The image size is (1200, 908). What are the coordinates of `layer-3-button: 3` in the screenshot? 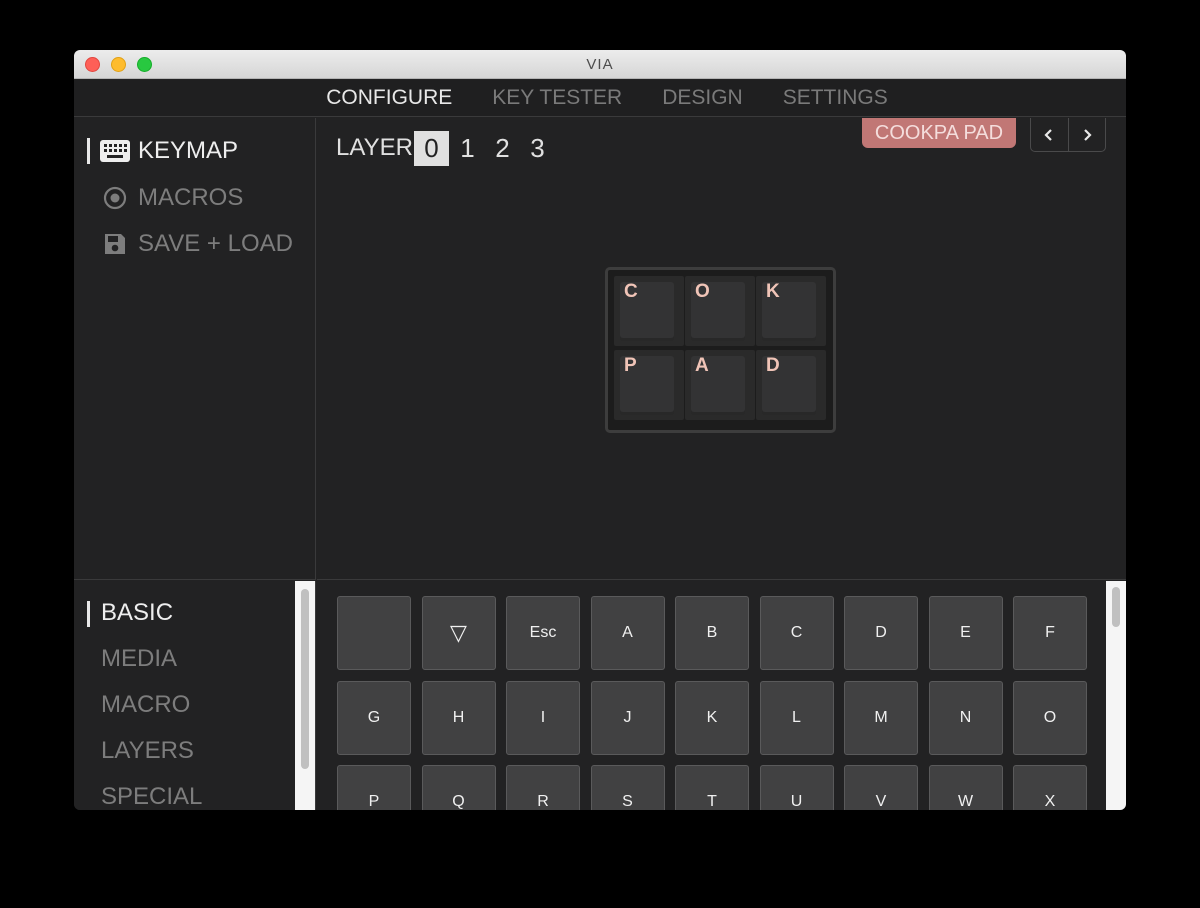 It's located at (537, 148).